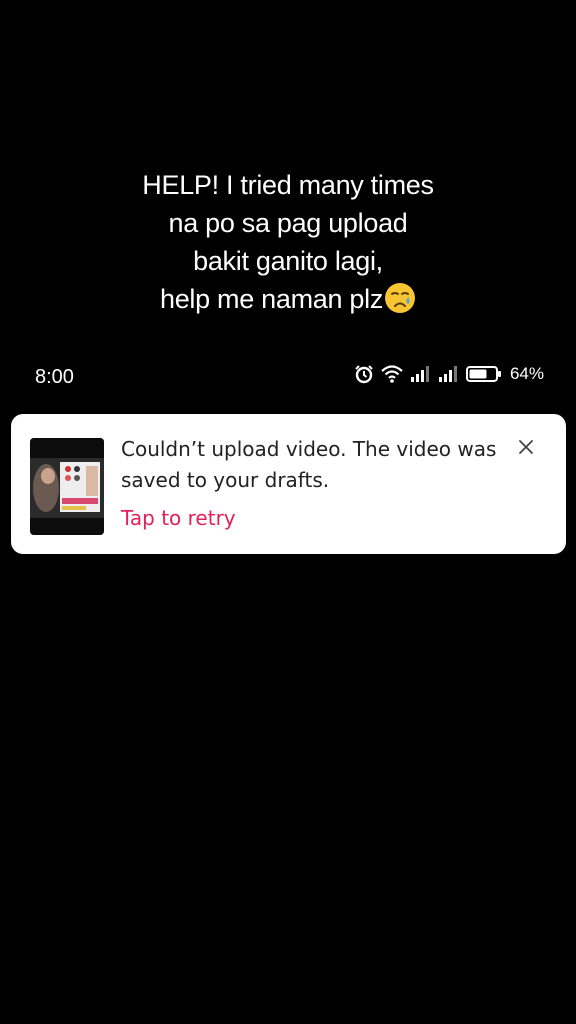  I want to click on battery-icon, so click(483, 374).